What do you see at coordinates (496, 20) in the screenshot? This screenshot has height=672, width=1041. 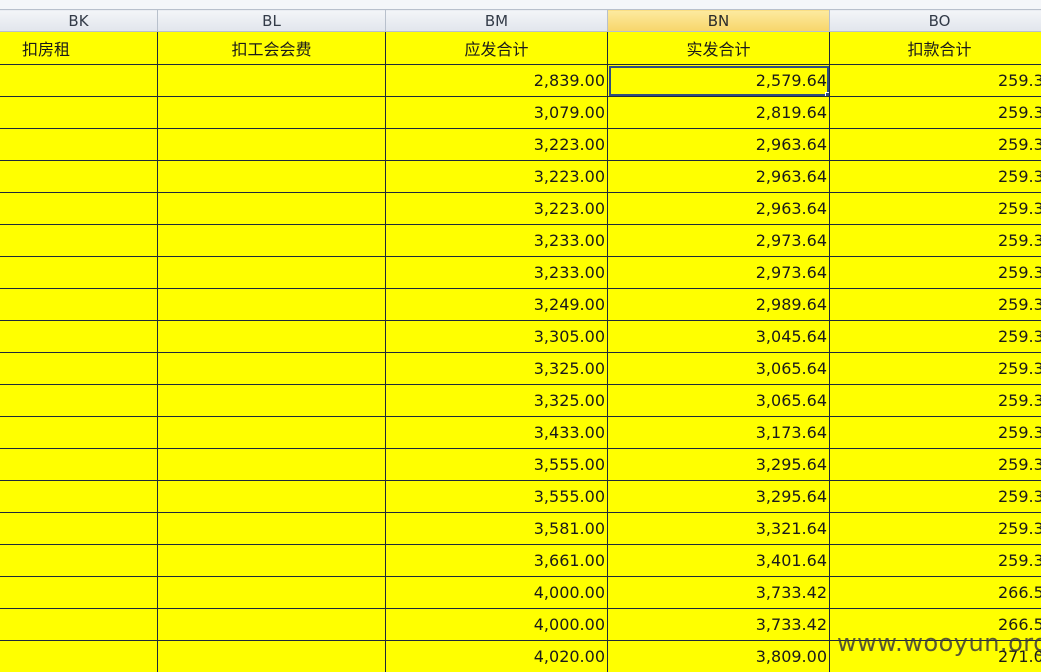 I see `column-header-bm: BM` at bounding box center [496, 20].